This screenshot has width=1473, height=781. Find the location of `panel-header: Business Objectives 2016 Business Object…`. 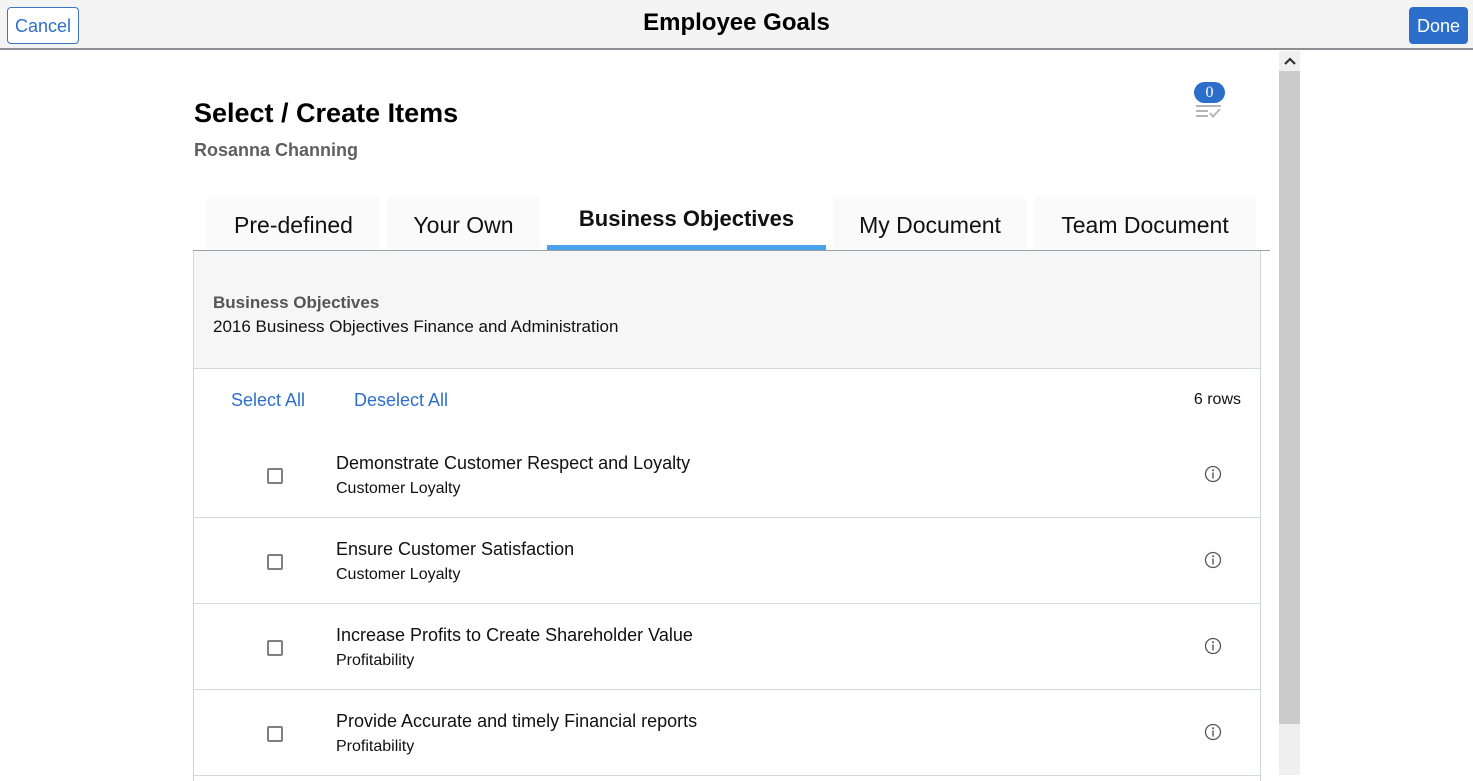

panel-header: Business Objectives 2016 Business Object… is located at coordinates (727, 310).